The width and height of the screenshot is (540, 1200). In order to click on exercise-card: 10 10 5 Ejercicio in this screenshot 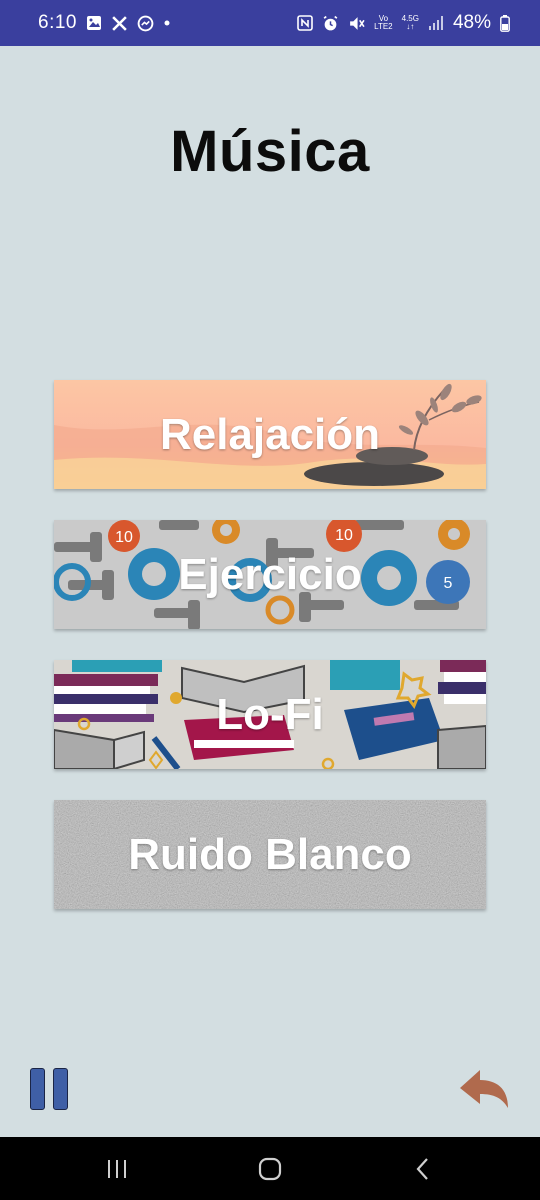, I will do `click(270, 574)`.